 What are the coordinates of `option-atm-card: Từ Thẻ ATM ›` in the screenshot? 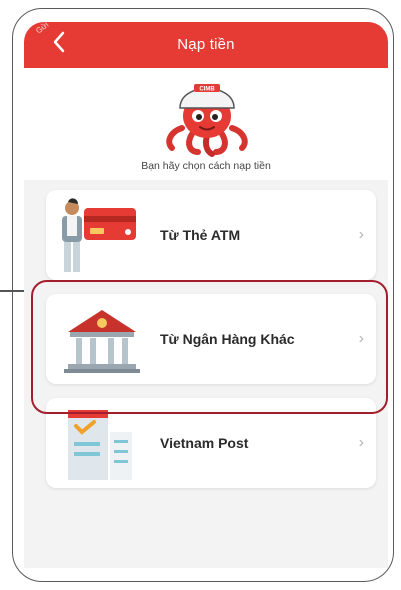 It's located at (211, 235).